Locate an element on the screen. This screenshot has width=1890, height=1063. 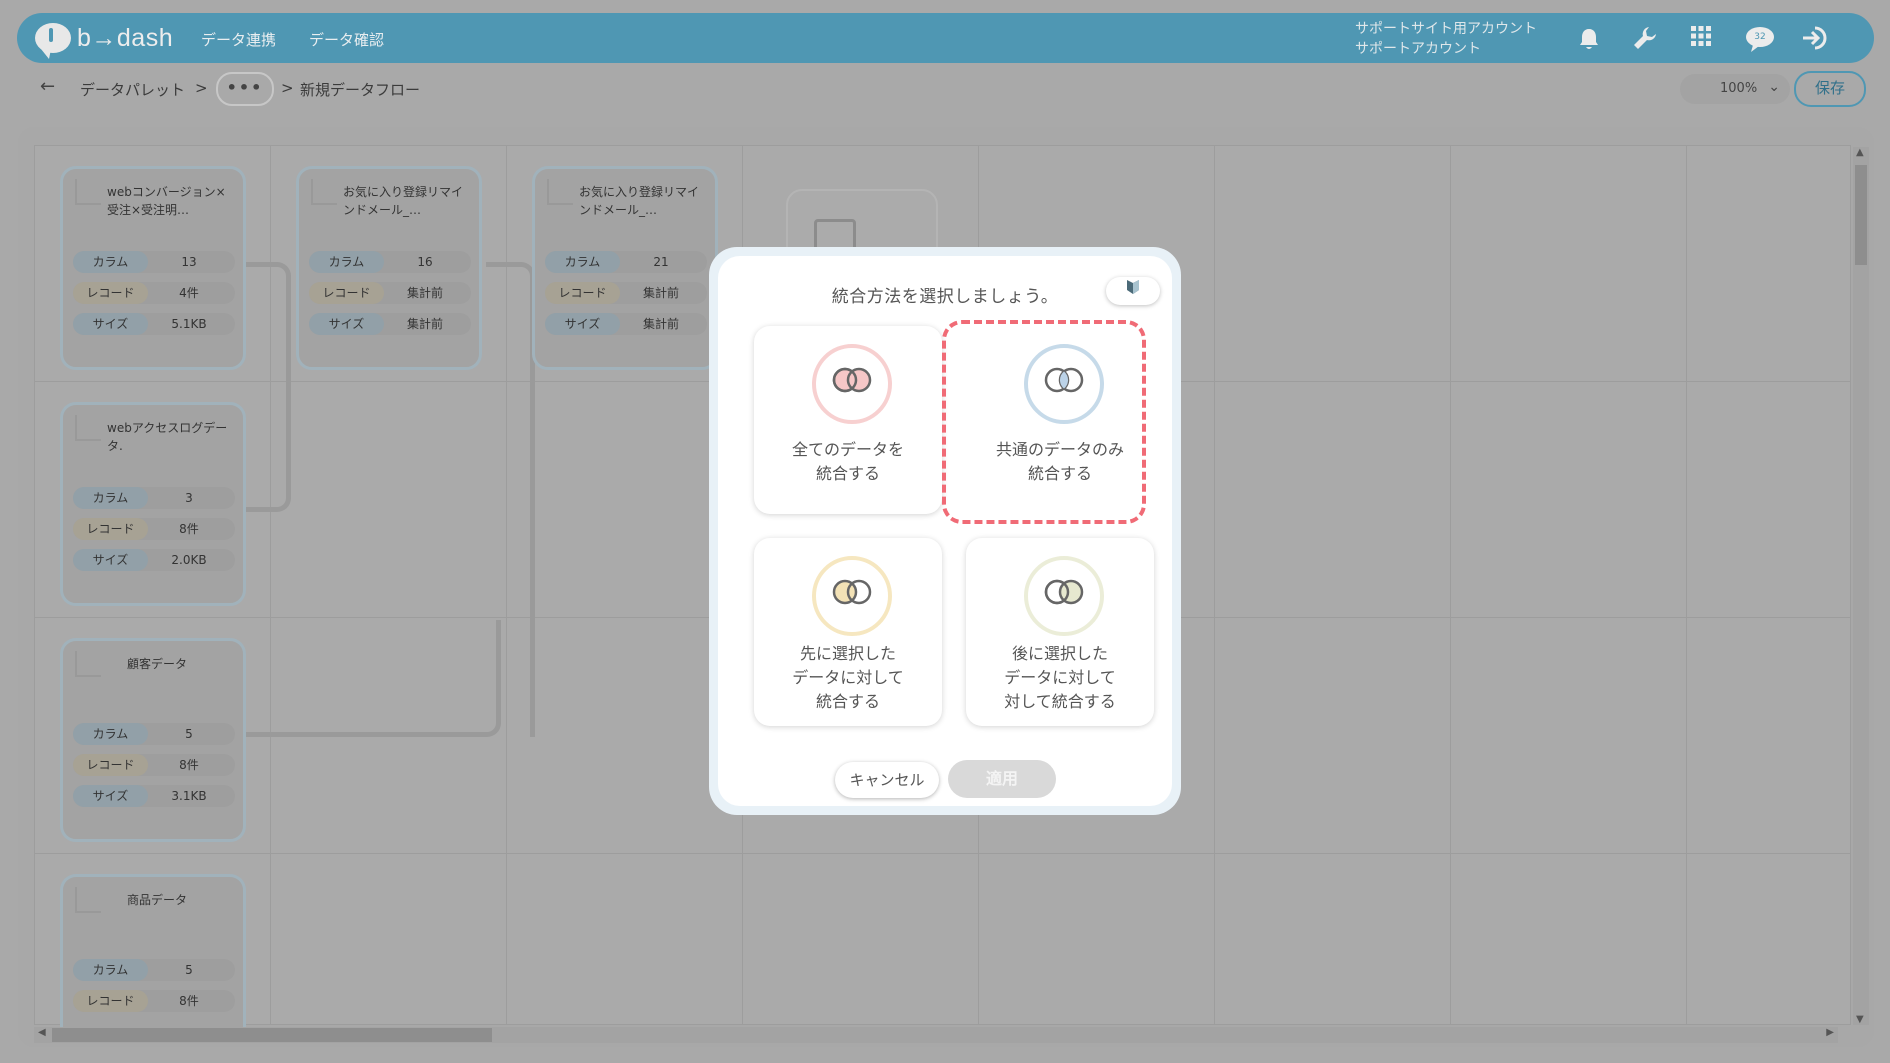
node-prop-row: サイズ 3.1KB is located at coordinates (154, 796).